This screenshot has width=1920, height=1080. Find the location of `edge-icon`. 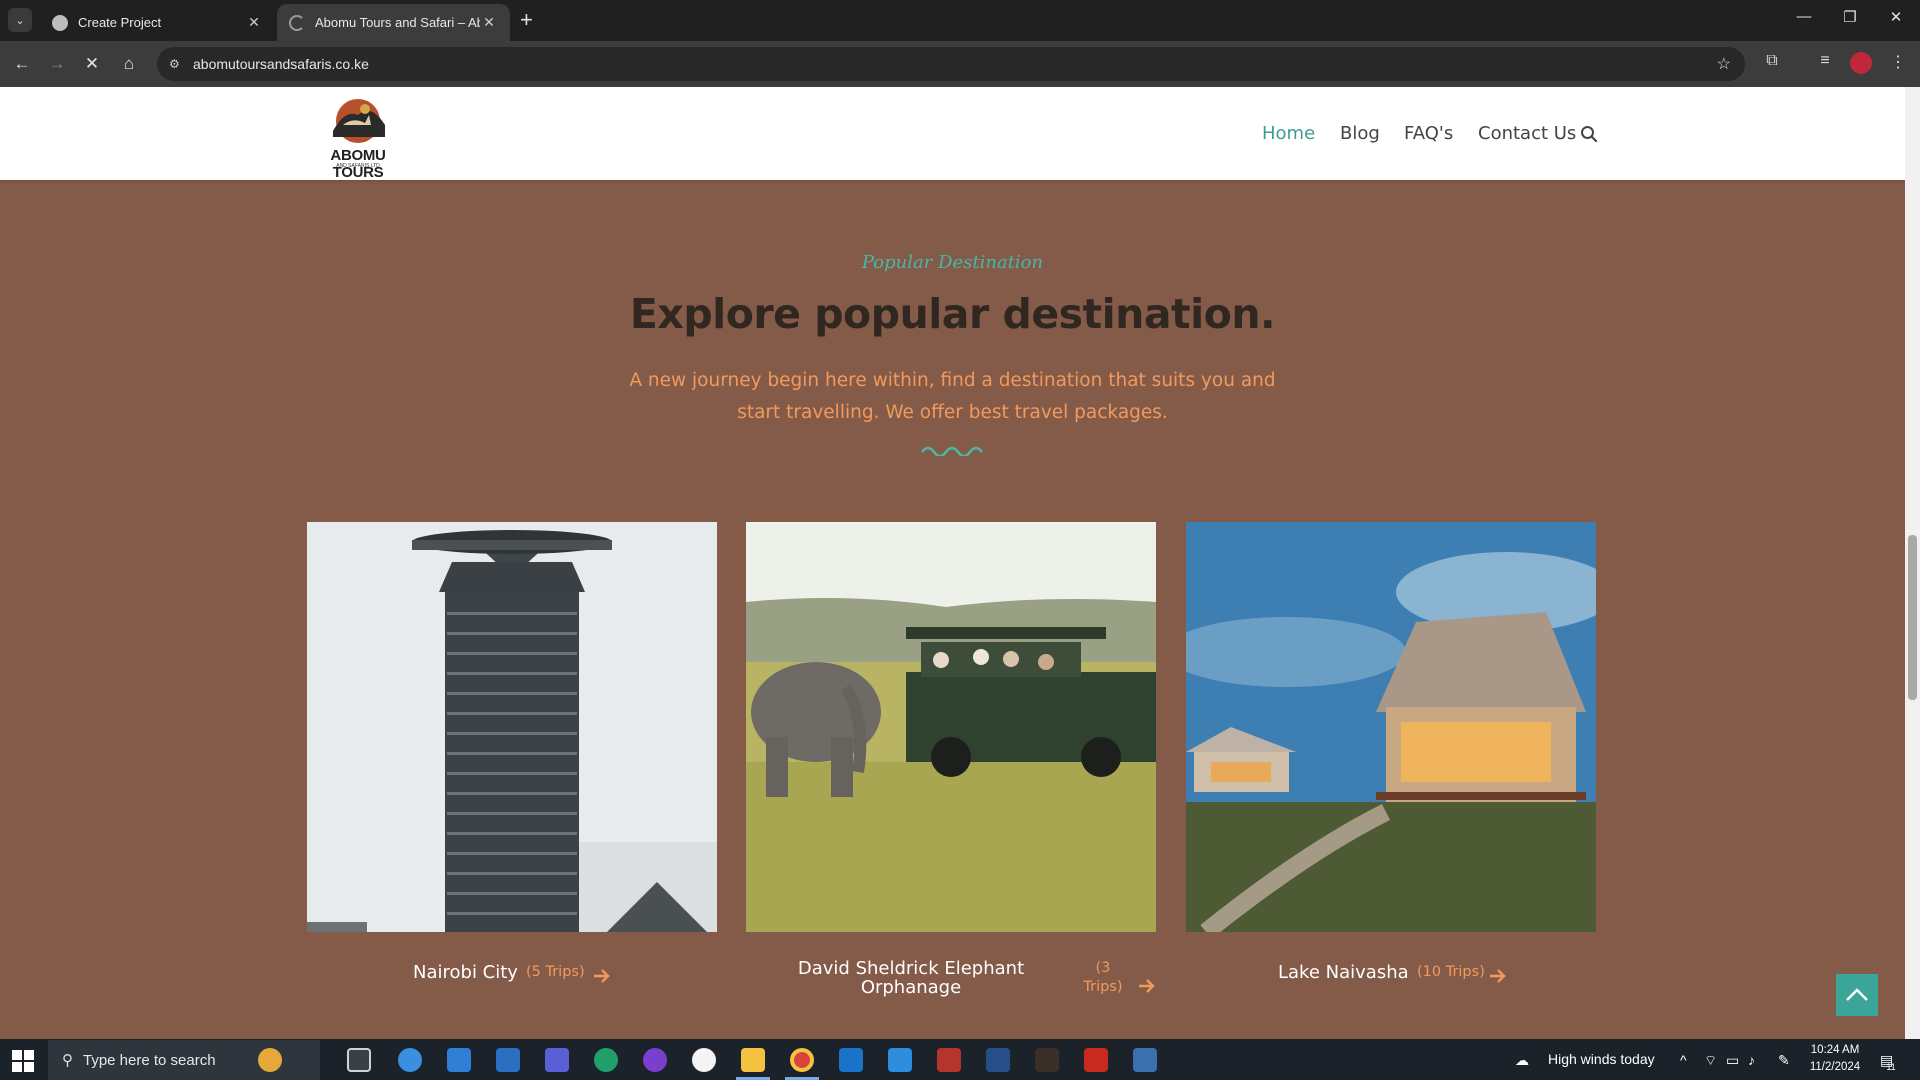

edge-icon is located at coordinates (606, 1060).